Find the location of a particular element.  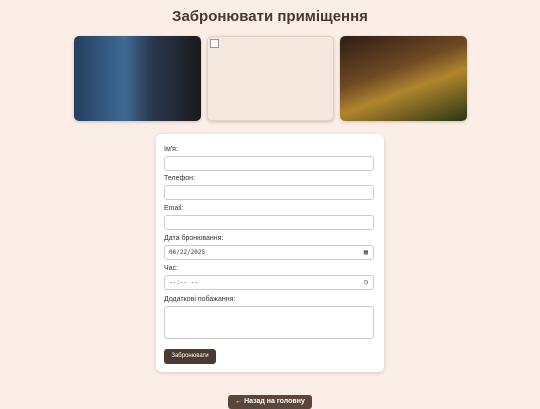

page-title: Забронювати приміщення is located at coordinates (270, 16).